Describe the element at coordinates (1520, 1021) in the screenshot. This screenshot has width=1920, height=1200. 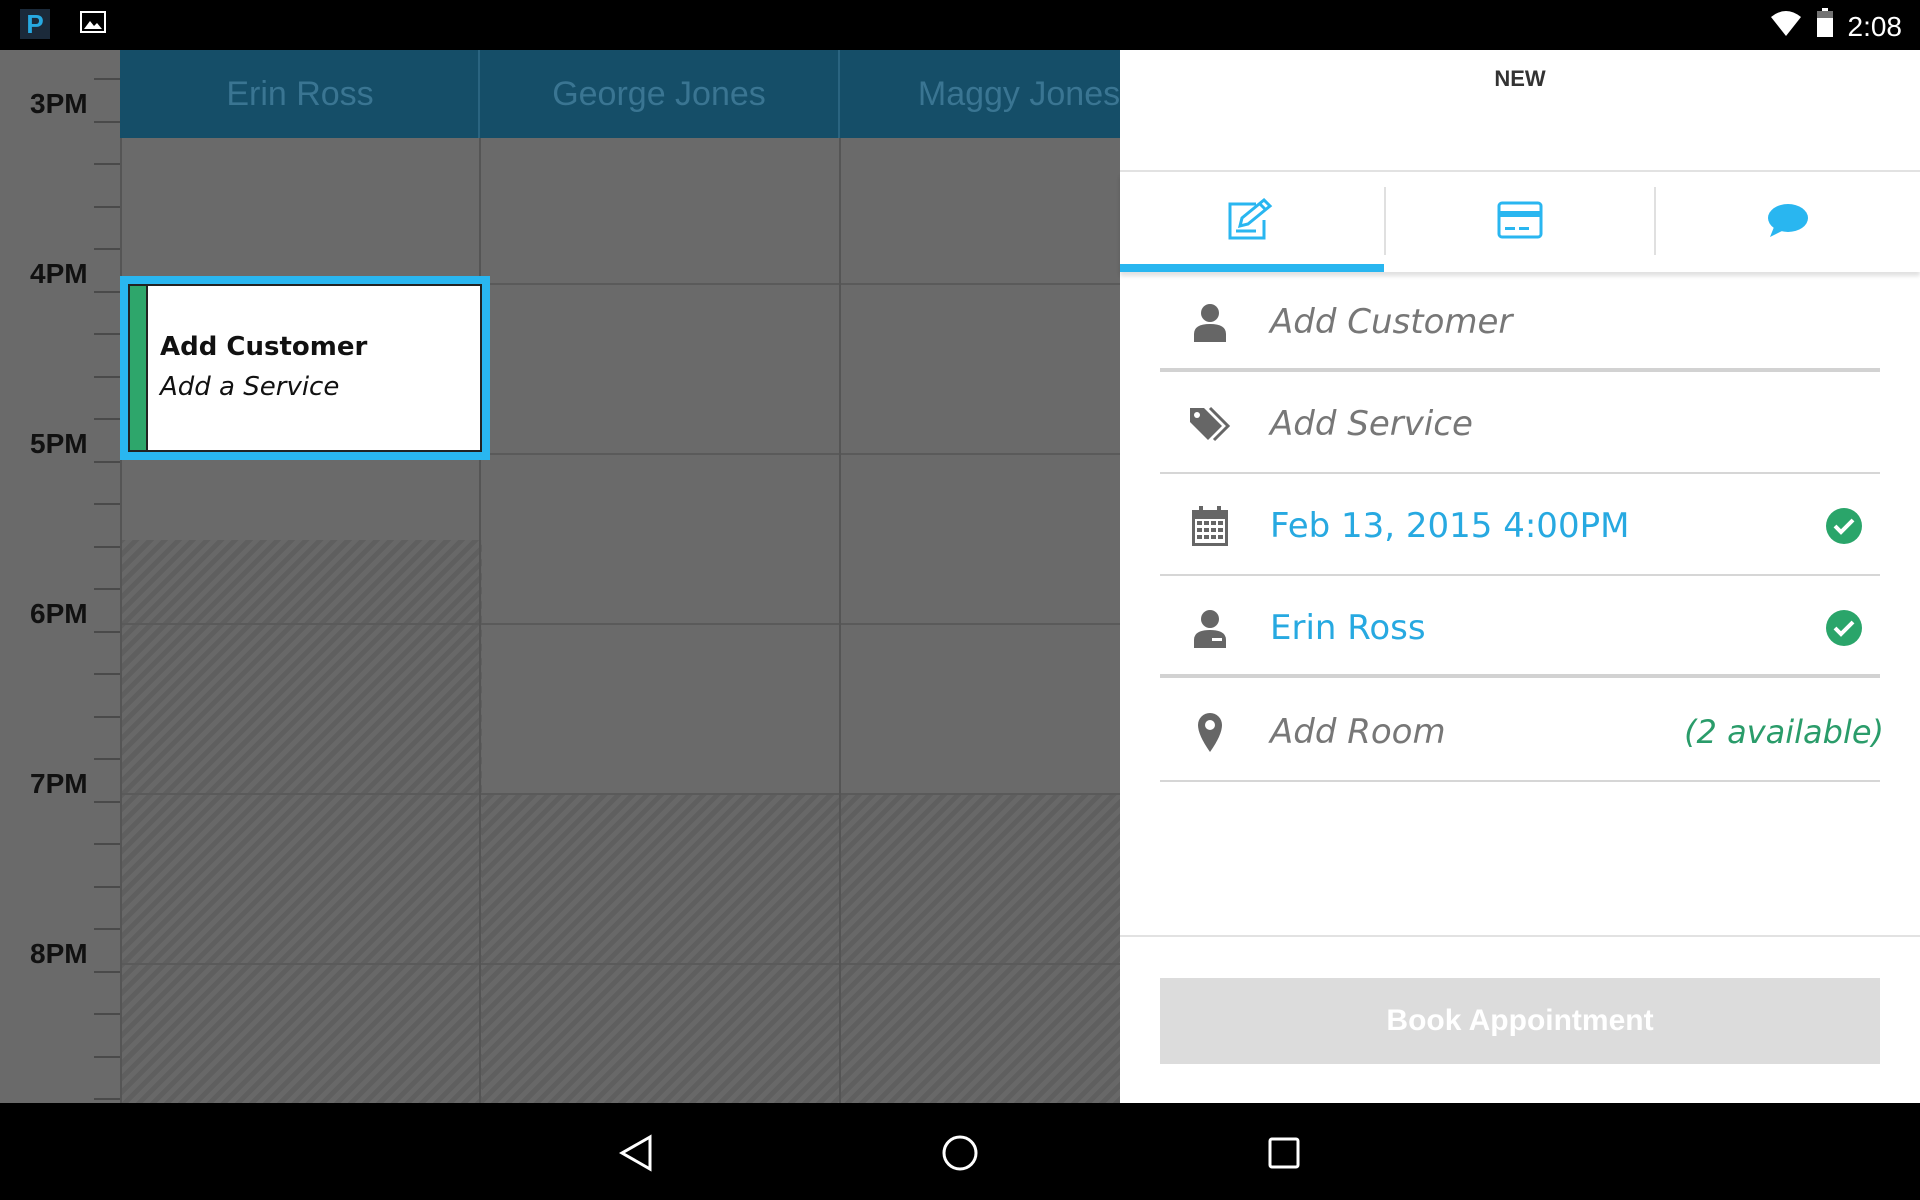
I see `book-appointment-button: Book Appointment` at that location.